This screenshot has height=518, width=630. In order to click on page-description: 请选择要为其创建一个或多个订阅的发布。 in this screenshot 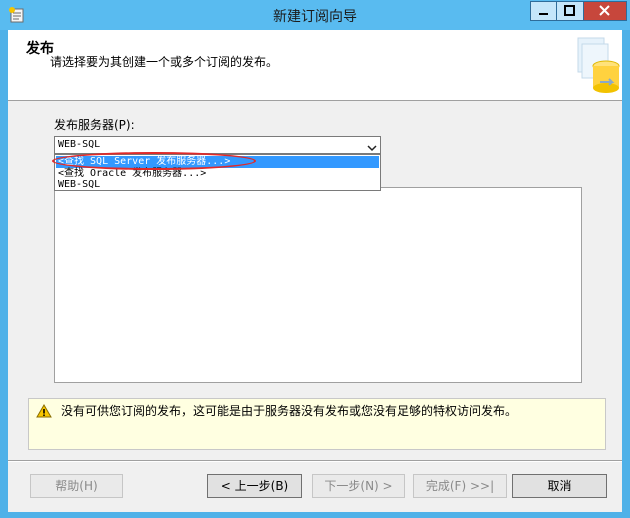, I will do `click(164, 62)`.